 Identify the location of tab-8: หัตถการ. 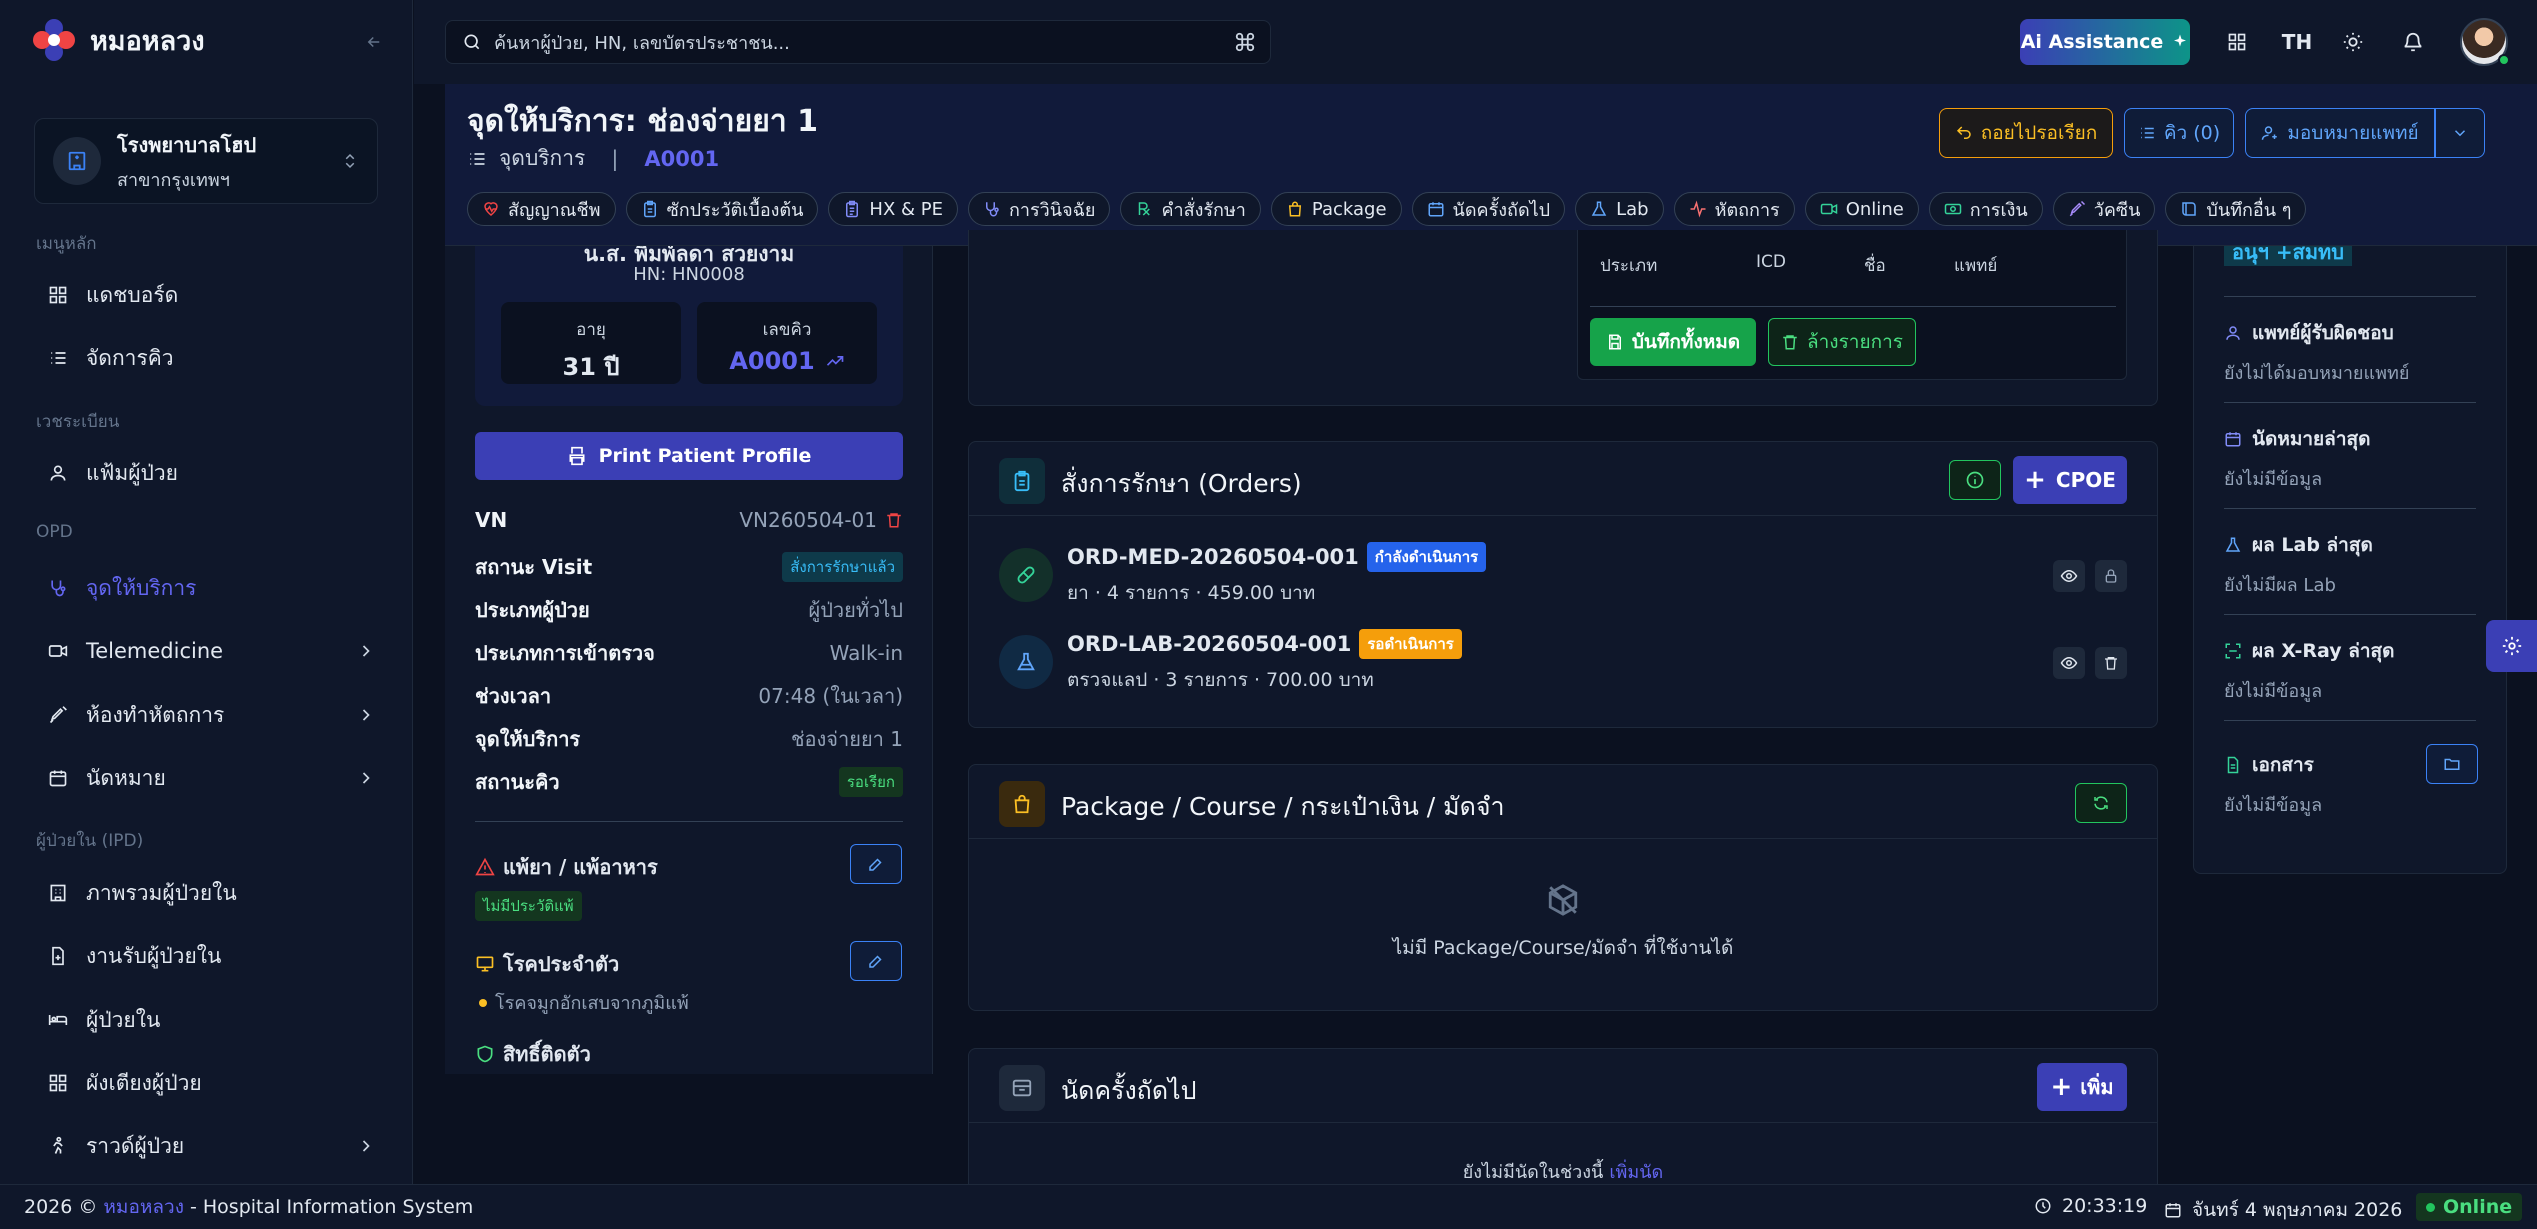
(1734, 209).